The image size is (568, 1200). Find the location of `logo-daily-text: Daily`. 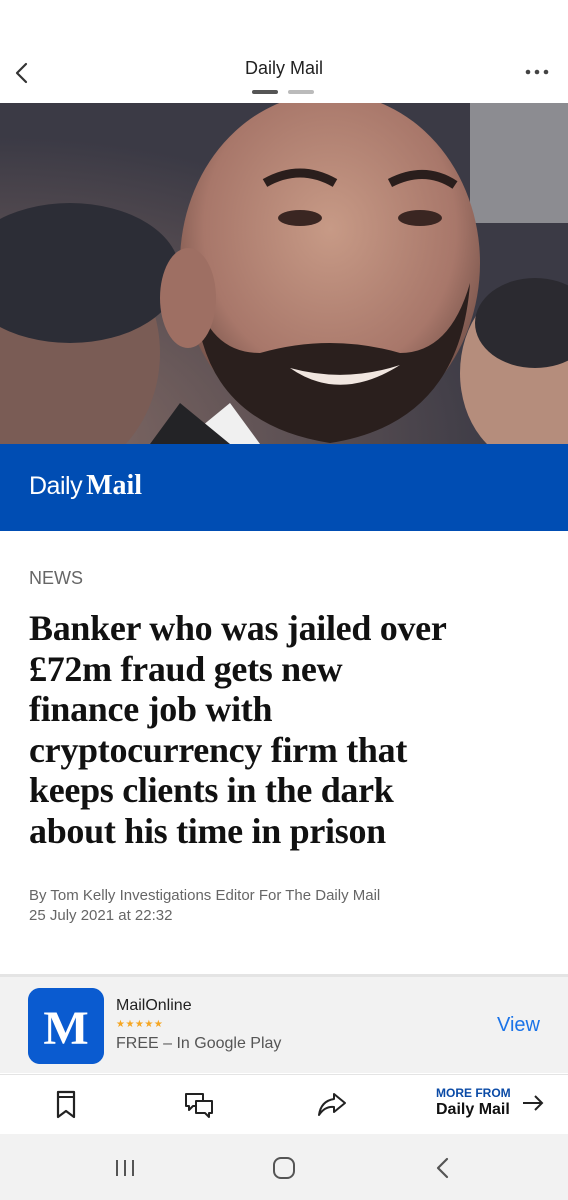

logo-daily-text: Daily is located at coordinates (56, 486).